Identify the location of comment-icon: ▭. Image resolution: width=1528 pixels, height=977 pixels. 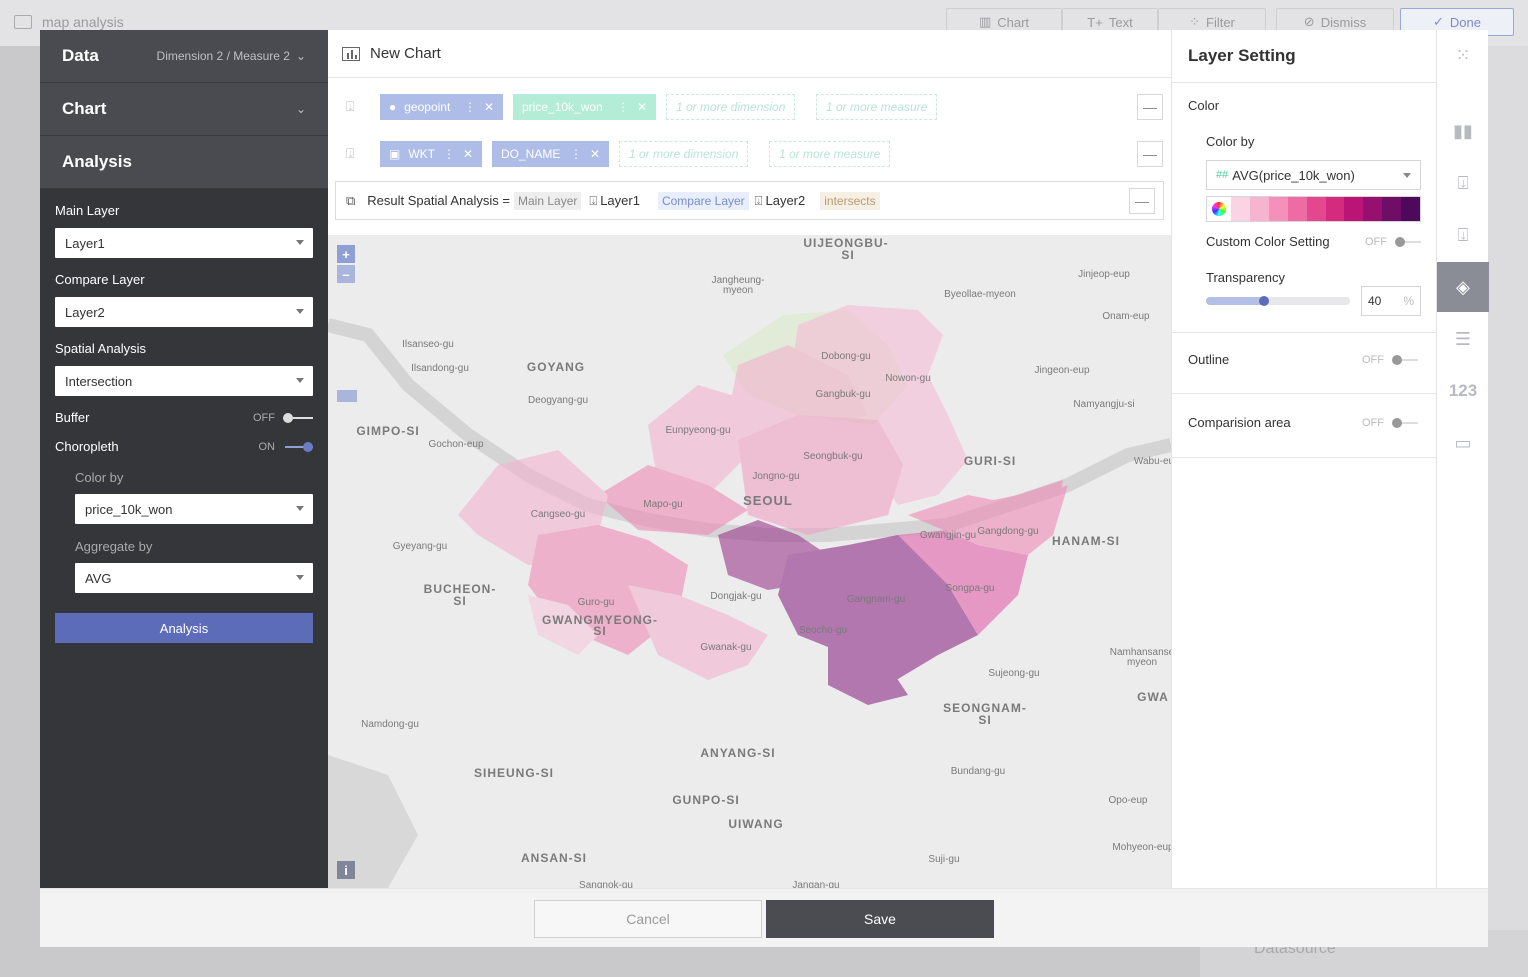
(1463, 443).